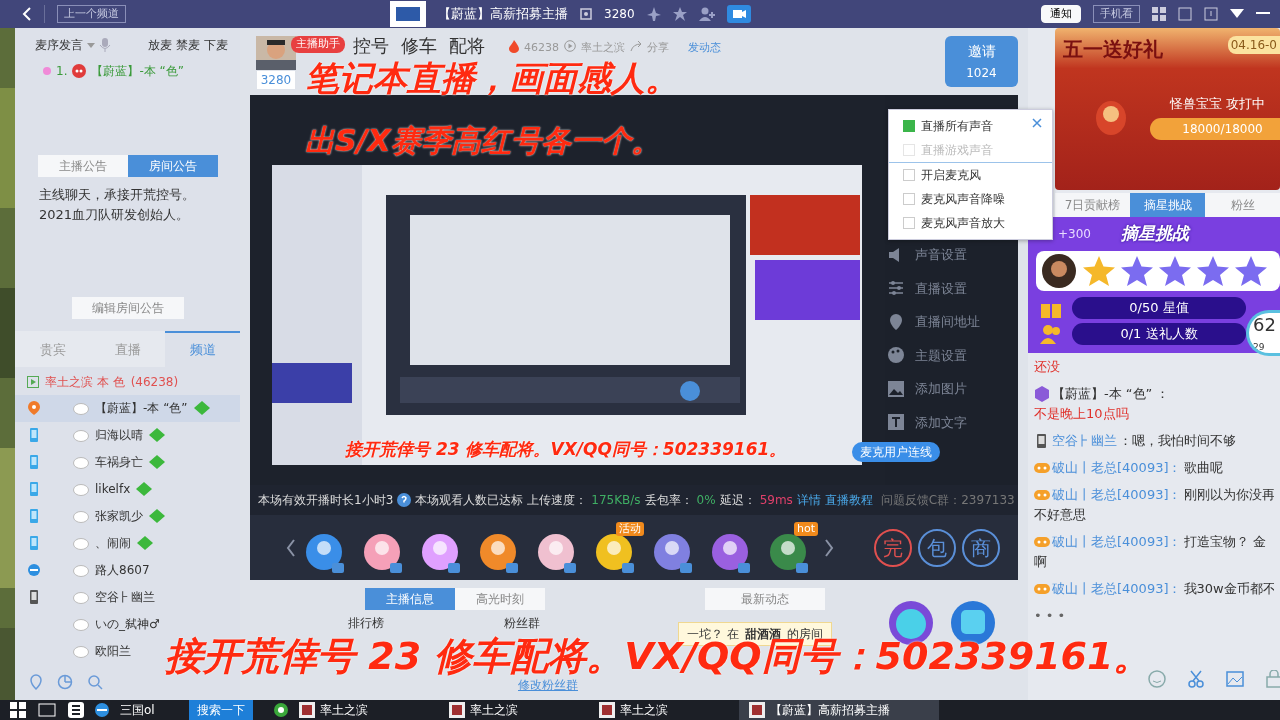 The width and height of the screenshot is (1280, 720). I want to click on connect-users-button: 麦克用户连线, so click(896, 452).